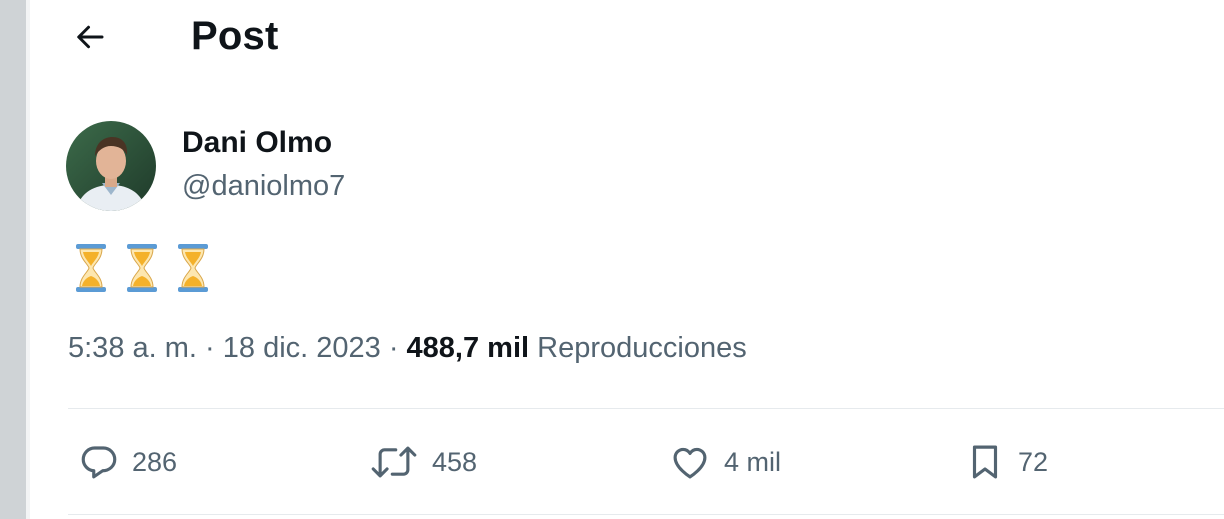 The width and height of the screenshot is (1224, 519). Describe the element at coordinates (263, 186) in the screenshot. I see `author-handle: @daniolmo7` at that location.